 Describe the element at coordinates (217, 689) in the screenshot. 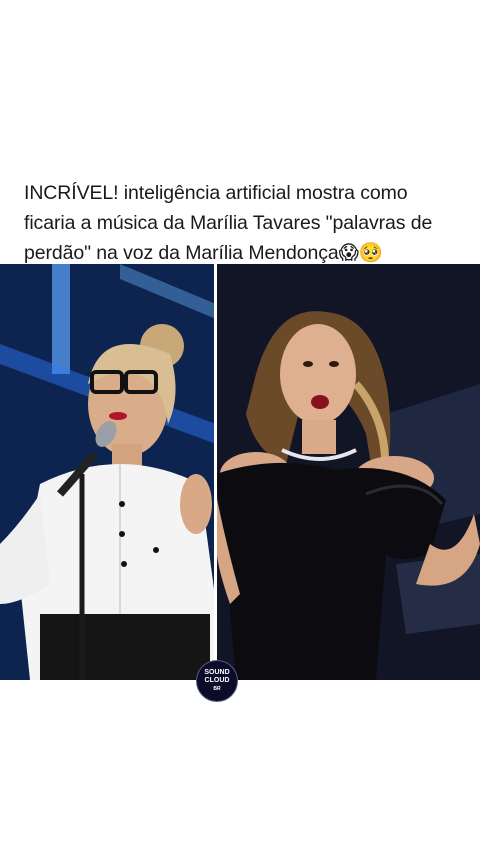

I see `logo-text: BR` at that location.